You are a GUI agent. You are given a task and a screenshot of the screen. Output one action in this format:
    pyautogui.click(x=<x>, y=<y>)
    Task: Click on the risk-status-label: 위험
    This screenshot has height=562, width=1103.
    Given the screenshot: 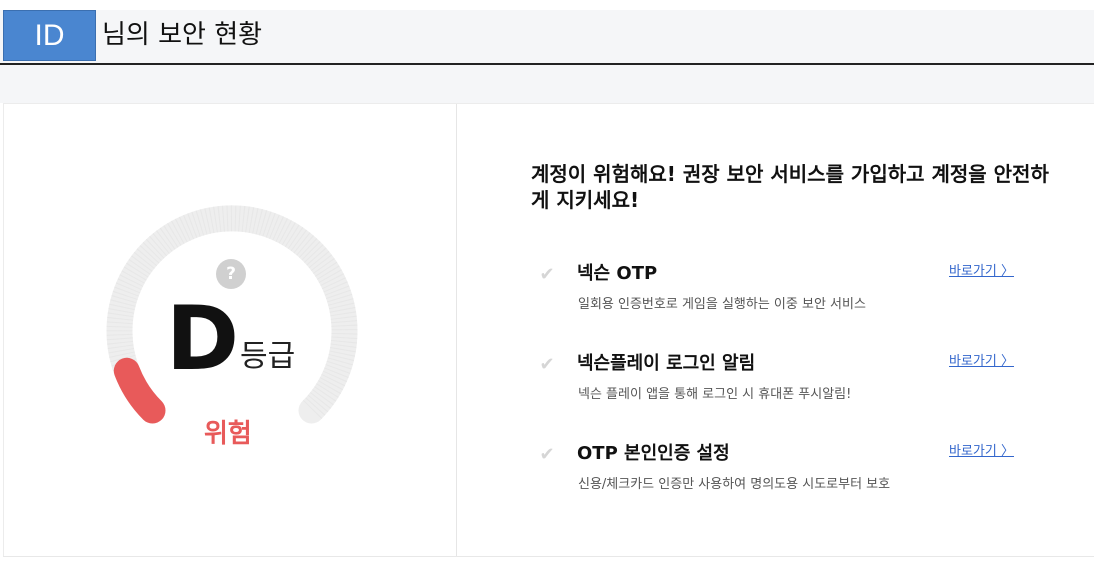 What is the action you would take?
    pyautogui.click(x=228, y=434)
    